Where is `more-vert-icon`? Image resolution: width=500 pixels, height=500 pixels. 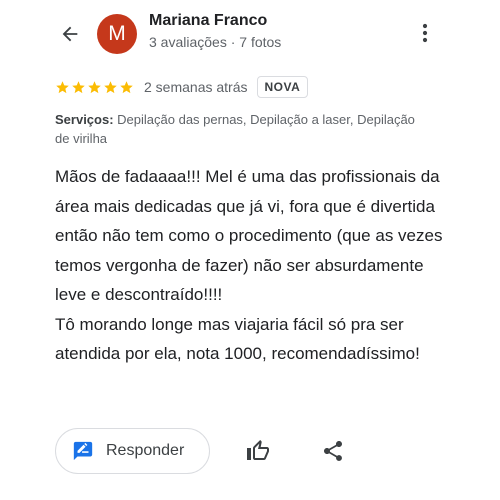
more-vert-icon is located at coordinates (425, 33).